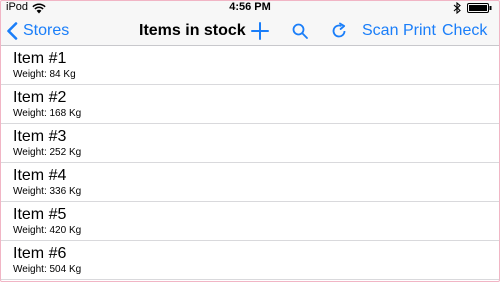  What do you see at coordinates (40, 58) in the screenshot?
I see `item-title: Item #1` at bounding box center [40, 58].